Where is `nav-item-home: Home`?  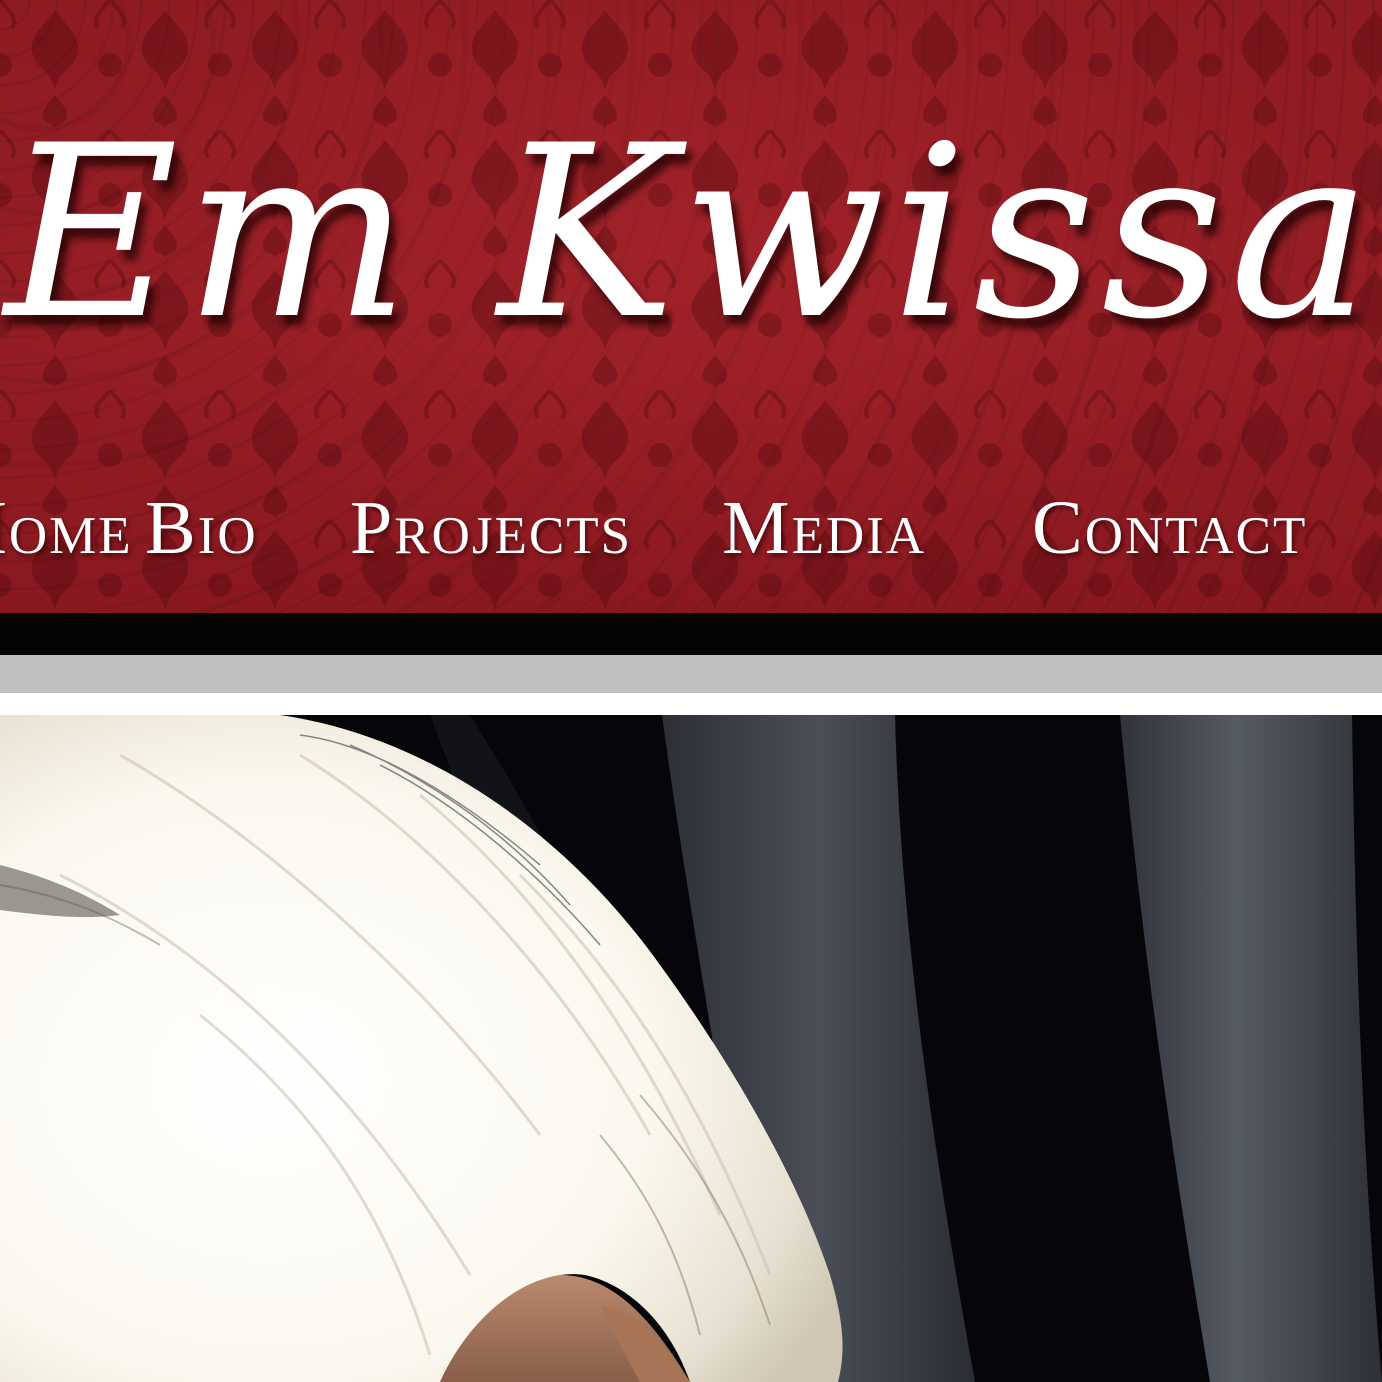 nav-item-home: Home is located at coordinates (66, 533).